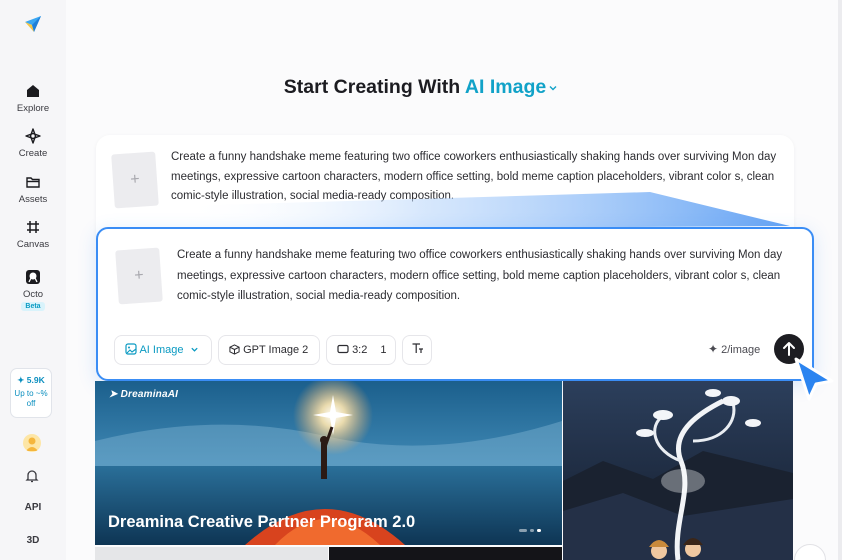 Image resolution: width=842 pixels, height=560 pixels. What do you see at coordinates (276, 350) in the screenshot?
I see `model-label: GPT Image 2` at bounding box center [276, 350].